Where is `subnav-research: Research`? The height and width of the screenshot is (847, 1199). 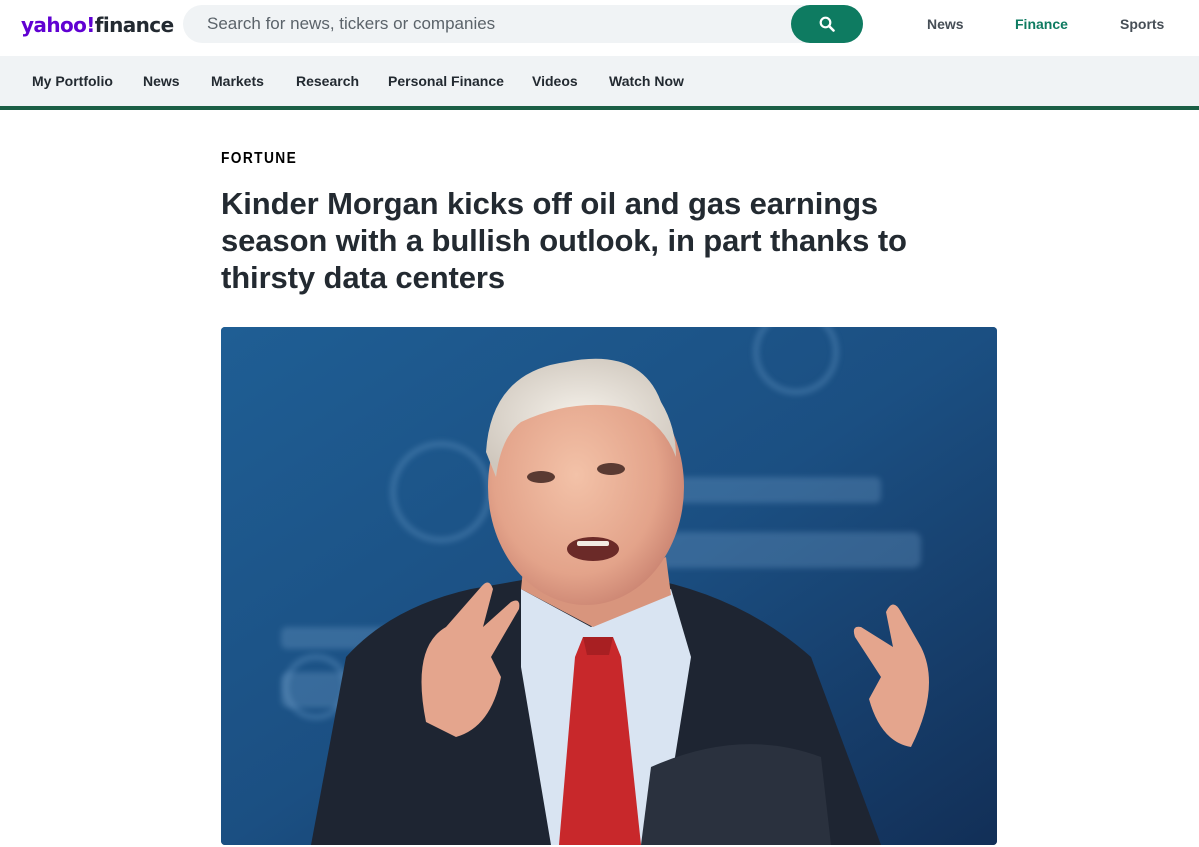
subnav-research: Research is located at coordinates (327, 81).